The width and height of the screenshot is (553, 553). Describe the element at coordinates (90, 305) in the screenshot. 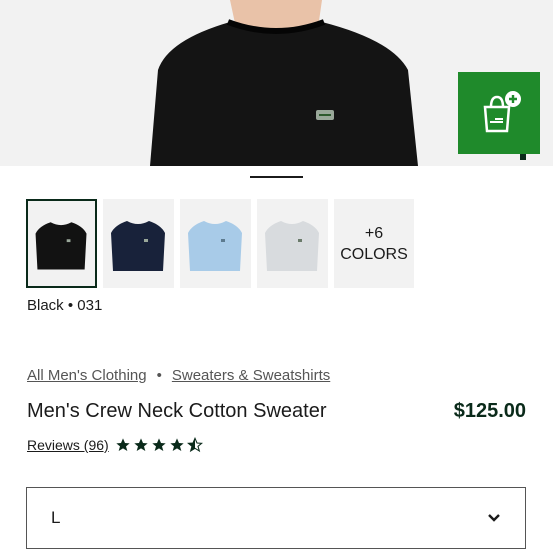

I see `color-code: 031` at that location.